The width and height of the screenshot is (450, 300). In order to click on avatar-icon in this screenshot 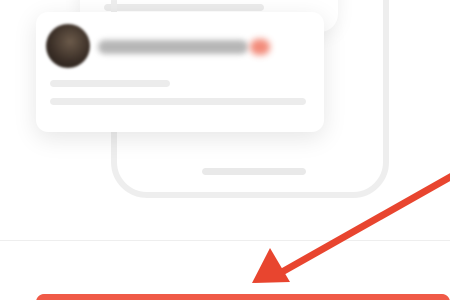, I will do `click(68, 46)`.